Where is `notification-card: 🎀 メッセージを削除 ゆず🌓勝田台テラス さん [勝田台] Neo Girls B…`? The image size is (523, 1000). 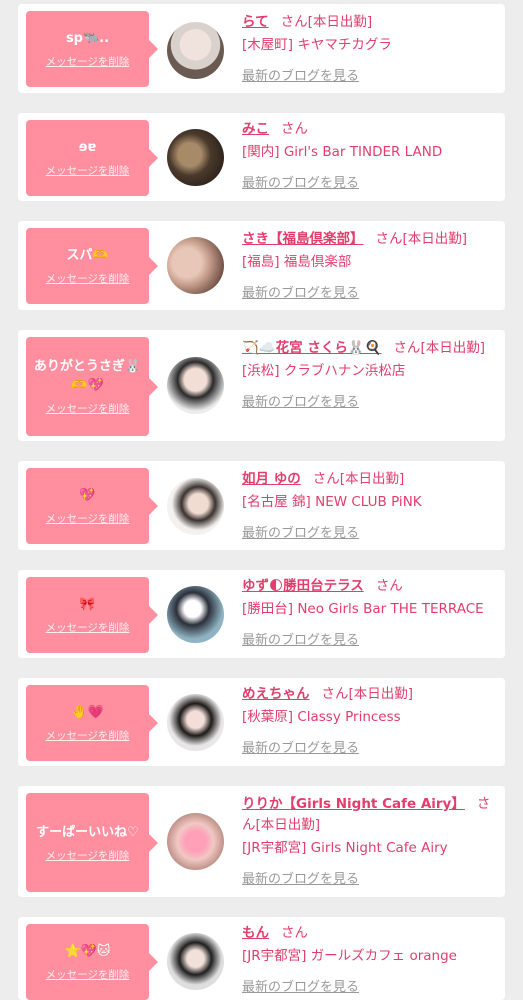
notification-card: 🎀 メッセージを削除 ゆず🌓勝田台テラス さん [勝田台] Neo Girls B… is located at coordinates (261, 614).